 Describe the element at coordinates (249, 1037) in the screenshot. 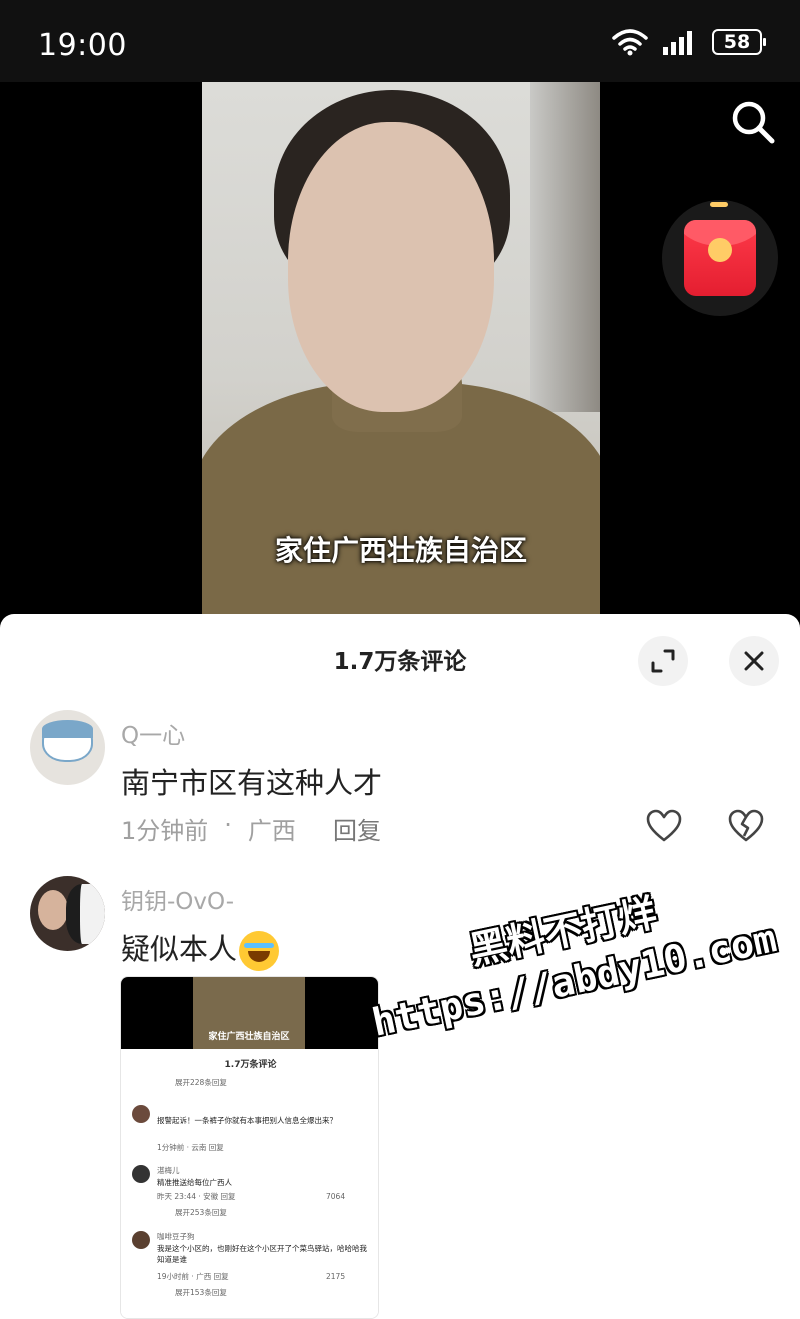

I see `attachment-subtitle: 家住广西壮族自治区` at that location.